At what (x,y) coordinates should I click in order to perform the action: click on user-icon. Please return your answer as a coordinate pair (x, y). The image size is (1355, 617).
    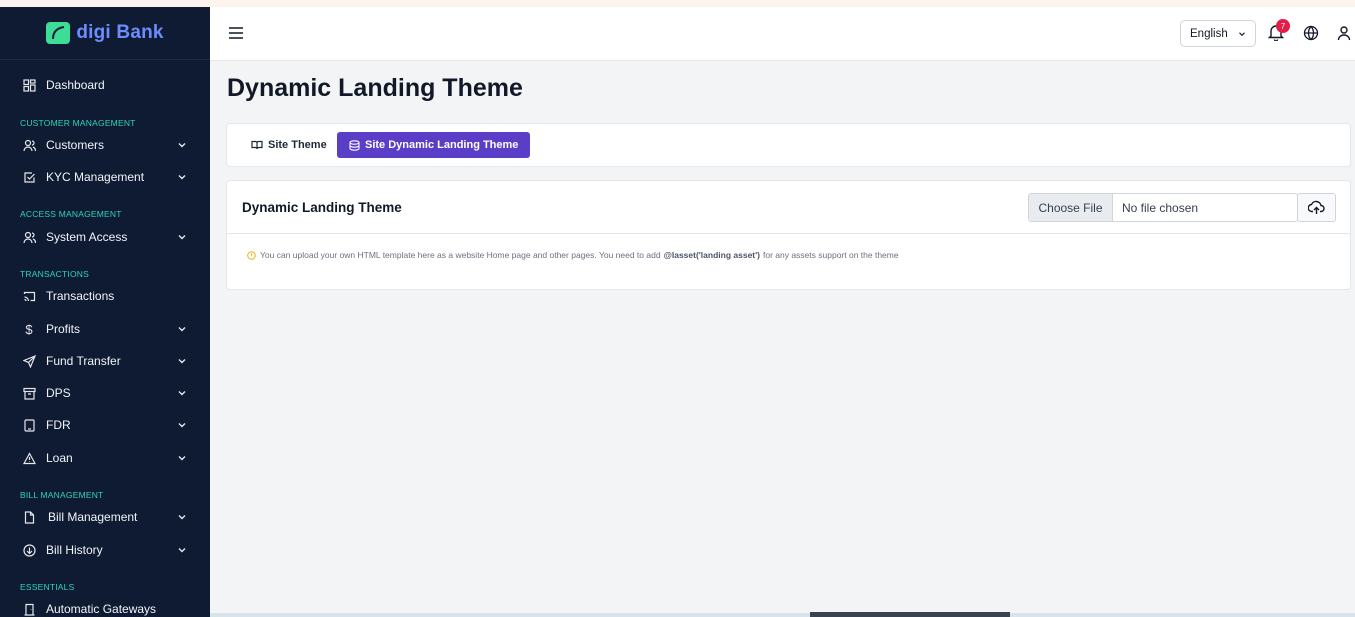
    Looking at the image, I should click on (1344, 33).